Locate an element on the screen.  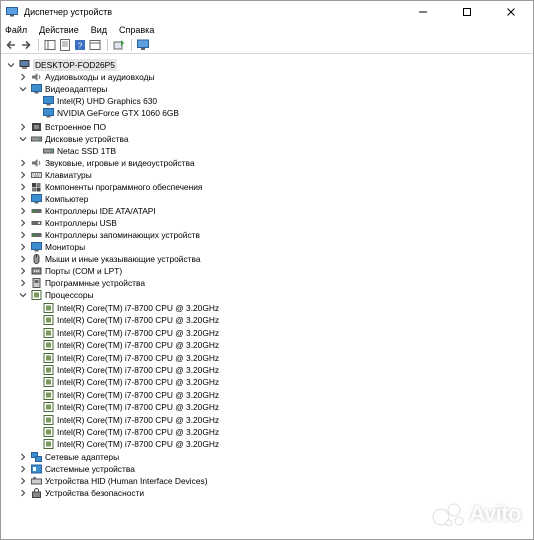
tree-item-usb: Контроллеры USB is located at coordinates (68, 223).